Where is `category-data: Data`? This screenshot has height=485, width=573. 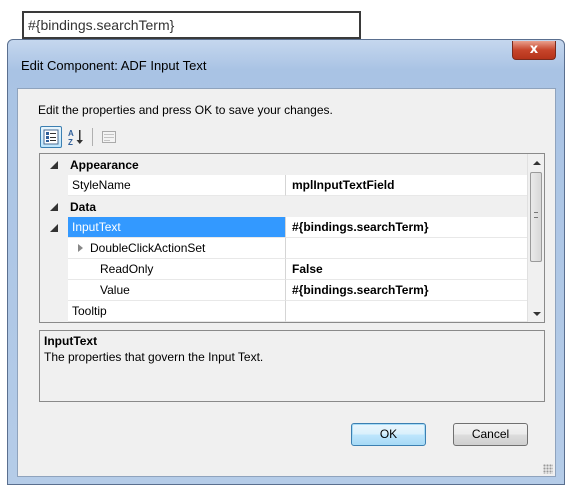 category-data: Data is located at coordinates (284, 206).